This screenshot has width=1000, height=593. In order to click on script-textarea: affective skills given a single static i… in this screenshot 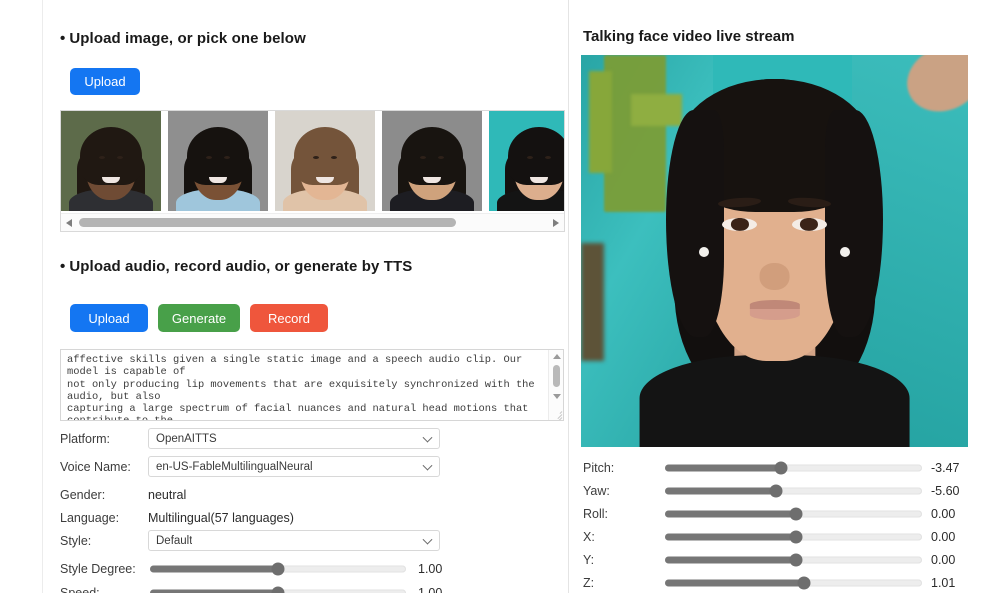, I will do `click(312, 385)`.